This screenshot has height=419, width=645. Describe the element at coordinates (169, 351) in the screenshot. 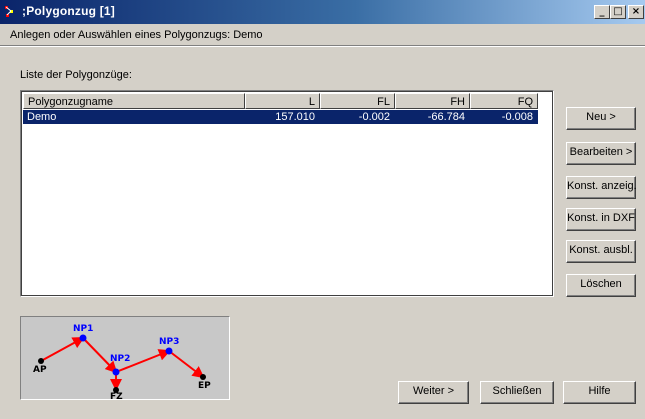

I see `node-np3` at that location.